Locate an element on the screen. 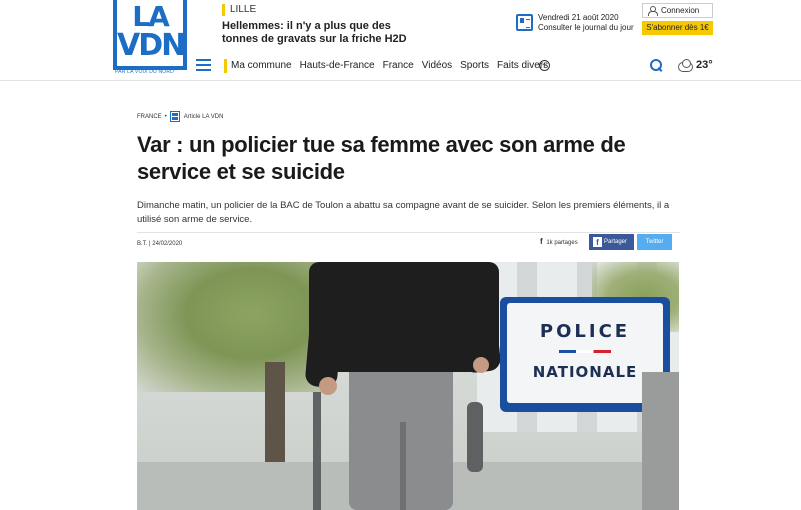 The image size is (801, 510). more-icon: + is located at coordinates (544, 65).